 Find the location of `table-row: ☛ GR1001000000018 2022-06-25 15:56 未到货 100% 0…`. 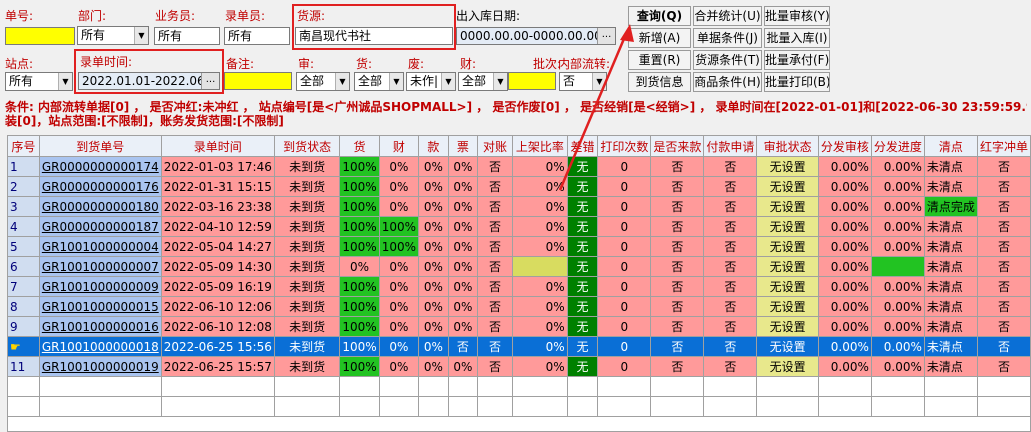

table-row: ☛ GR1001000000018 2022-06-25 15:56 未到货 100% 0… is located at coordinates (519, 346).